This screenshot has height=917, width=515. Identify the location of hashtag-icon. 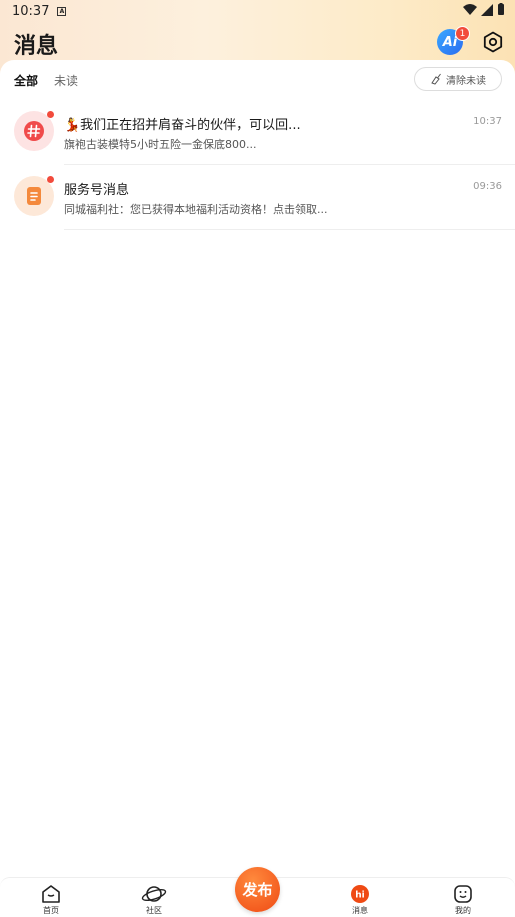
(34, 131).